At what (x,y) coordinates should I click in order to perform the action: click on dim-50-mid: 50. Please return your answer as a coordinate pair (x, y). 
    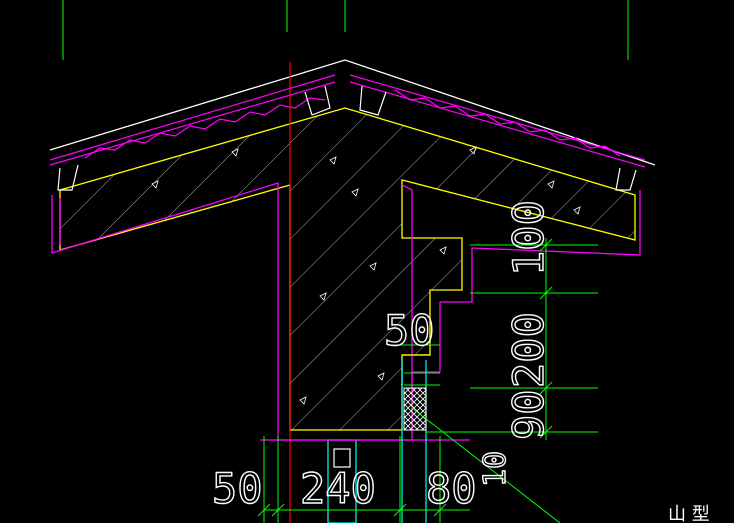
    Looking at the image, I should click on (409, 330).